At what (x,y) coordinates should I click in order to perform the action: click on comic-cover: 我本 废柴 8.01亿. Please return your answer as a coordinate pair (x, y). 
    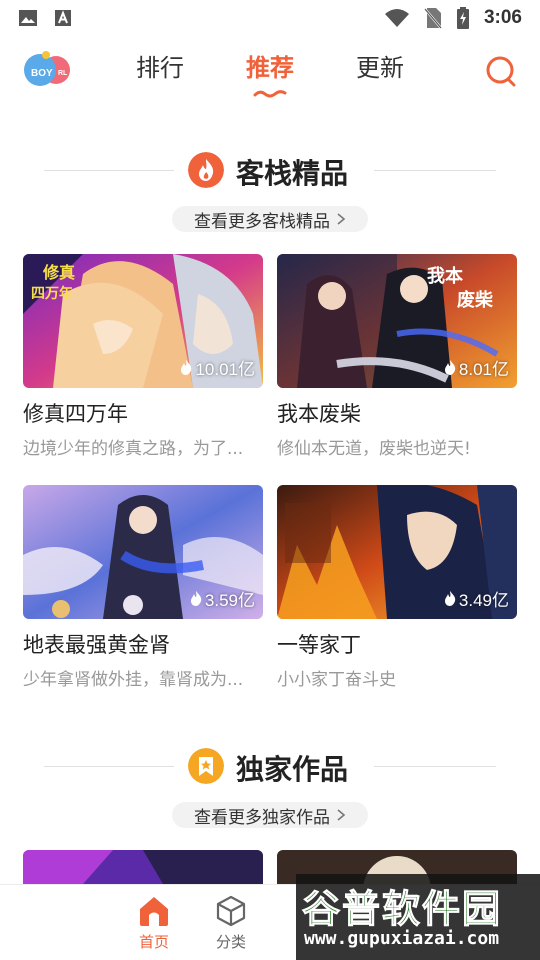
    Looking at the image, I should click on (397, 321).